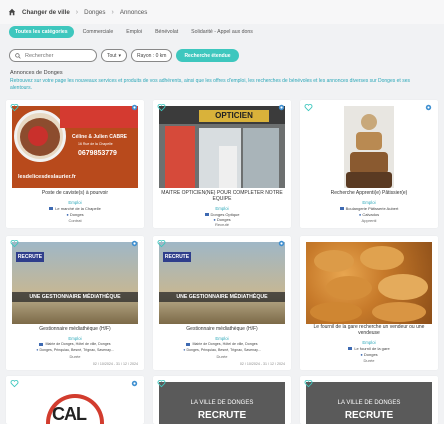  What do you see at coordinates (166, 32) in the screenshot?
I see `tab-benevolat: Bénévolat` at bounding box center [166, 32].